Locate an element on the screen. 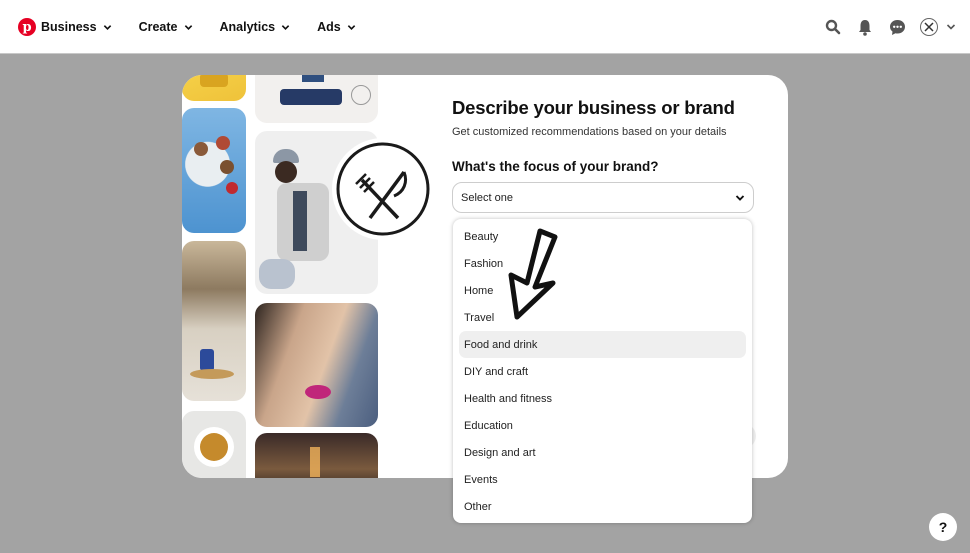  nav-business-menu: Business is located at coordinates (76, 27).